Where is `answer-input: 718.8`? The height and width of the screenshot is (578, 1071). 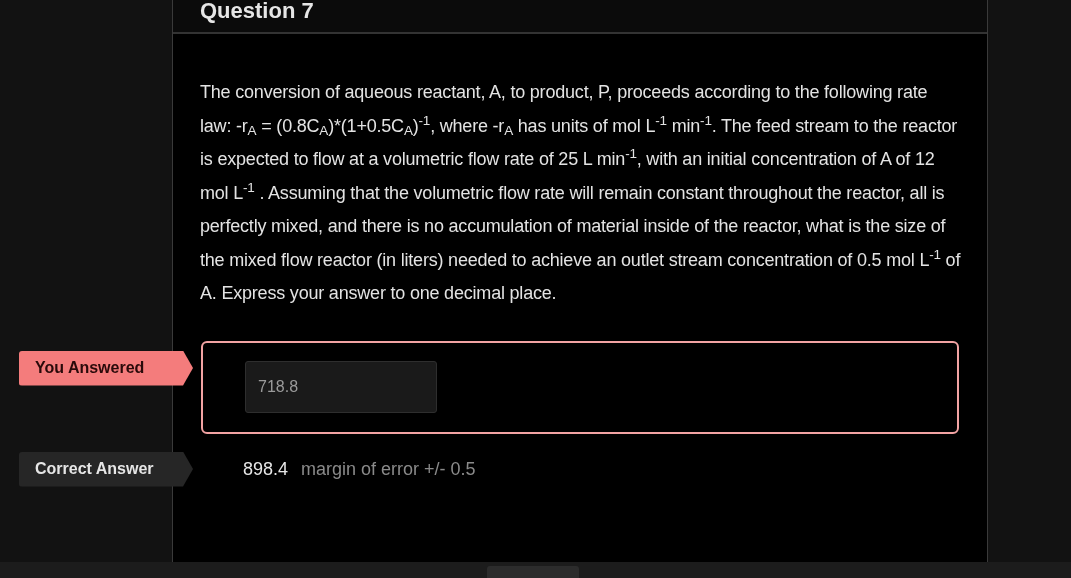 answer-input: 718.8 is located at coordinates (341, 387).